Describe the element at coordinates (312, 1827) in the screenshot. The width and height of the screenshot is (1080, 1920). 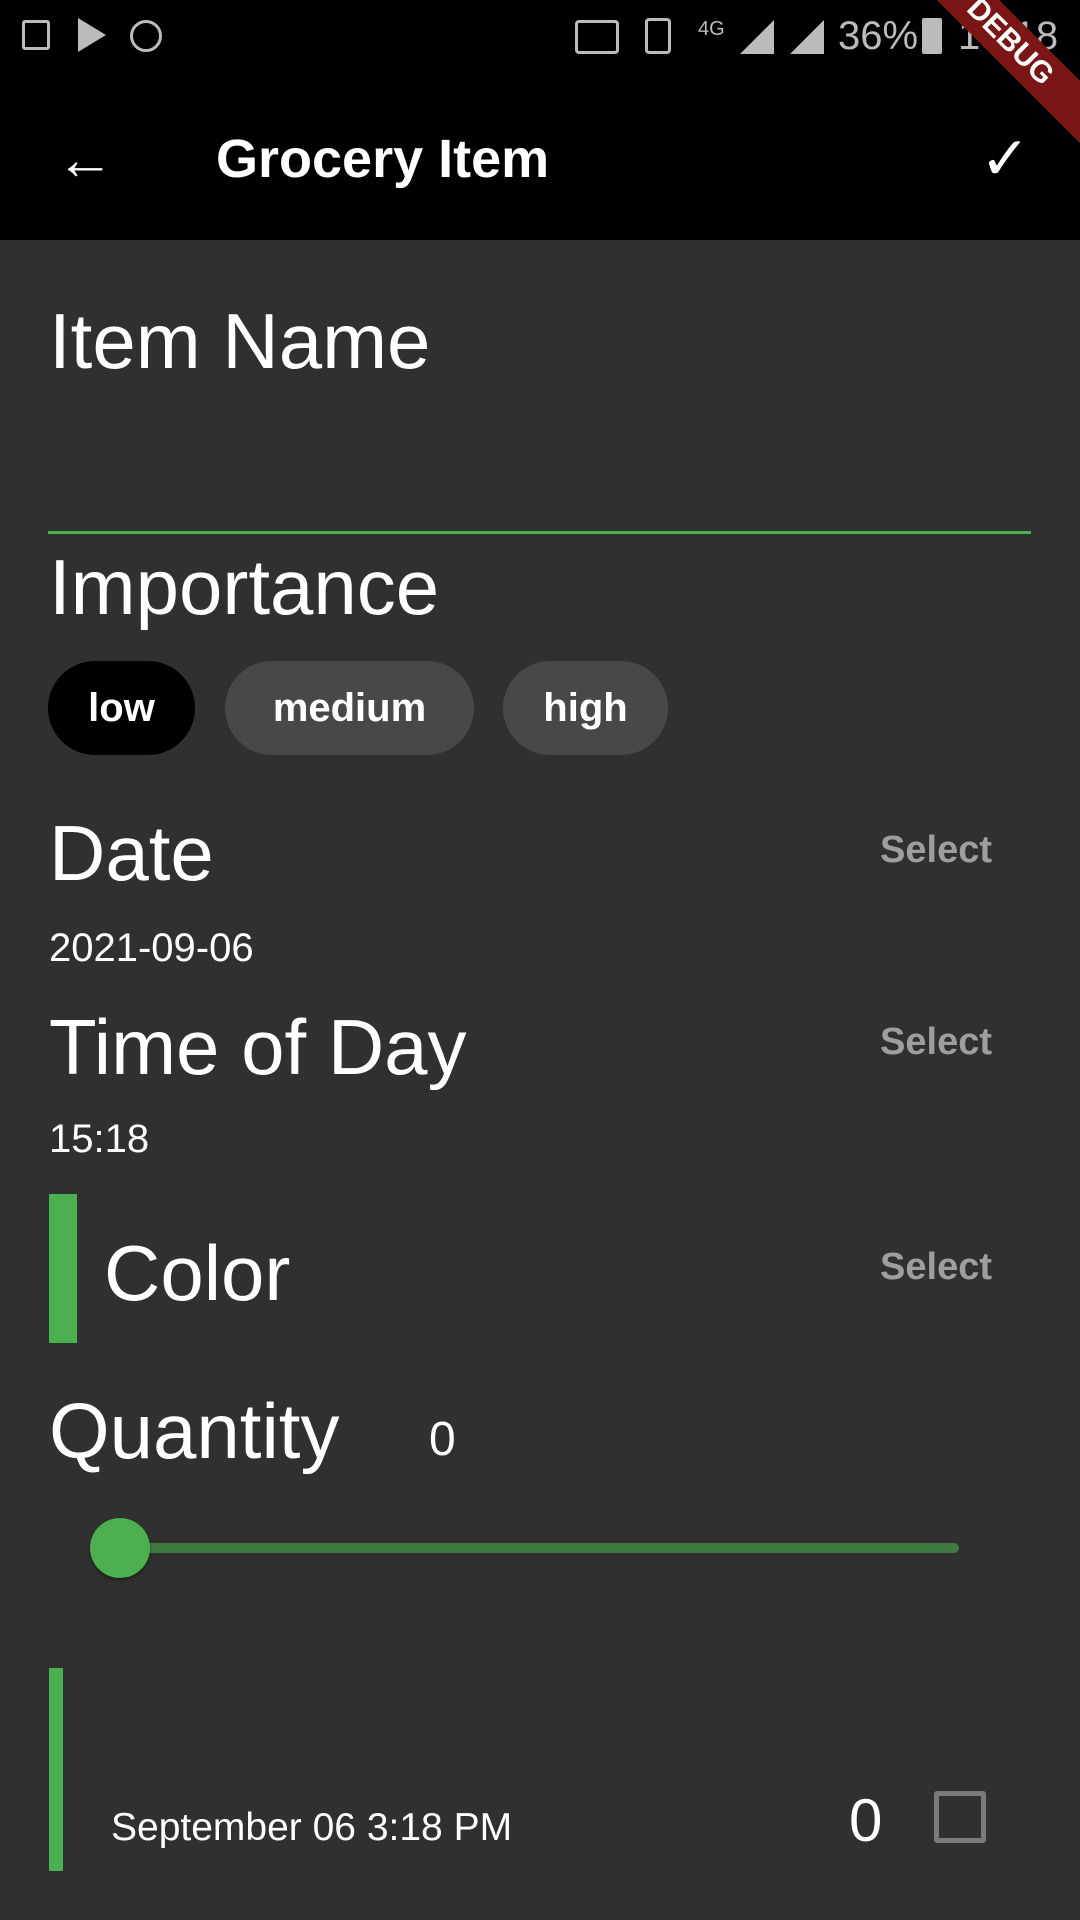
I see `preview-date: September 06 3:18 PM` at that location.